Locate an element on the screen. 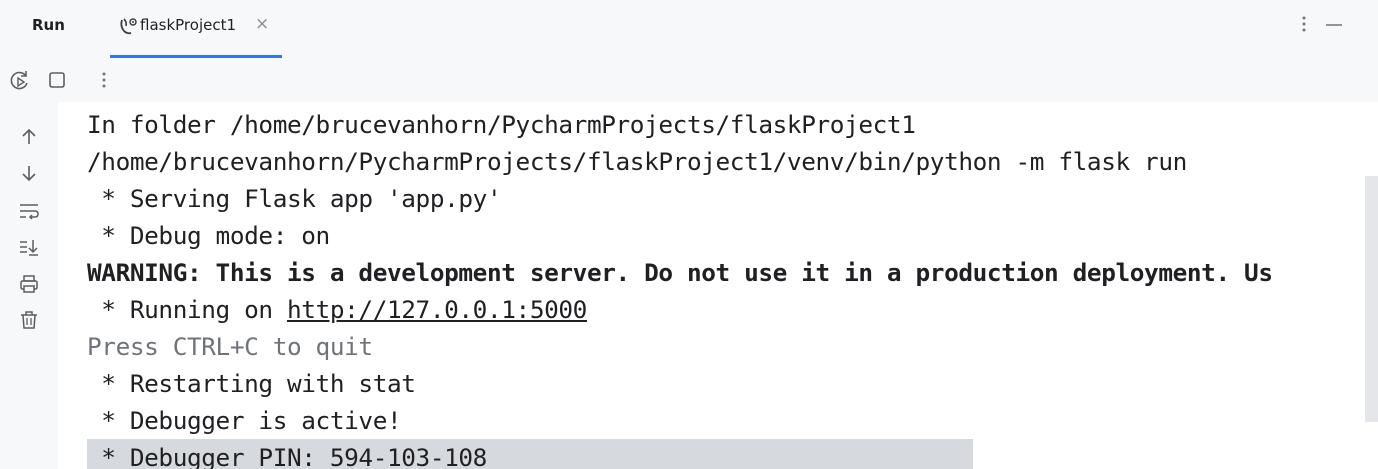  tool-window-title: Run is located at coordinates (48, 25).